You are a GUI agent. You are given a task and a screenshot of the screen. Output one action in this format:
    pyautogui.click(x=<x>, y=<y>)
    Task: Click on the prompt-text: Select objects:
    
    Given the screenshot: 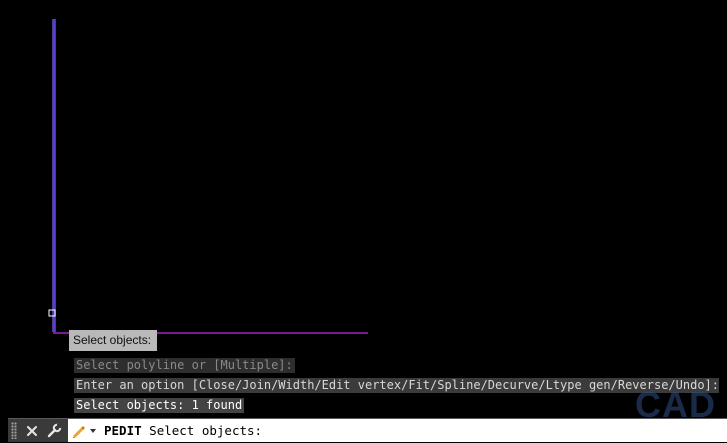 What is the action you would take?
    pyautogui.click(x=206, y=430)
    